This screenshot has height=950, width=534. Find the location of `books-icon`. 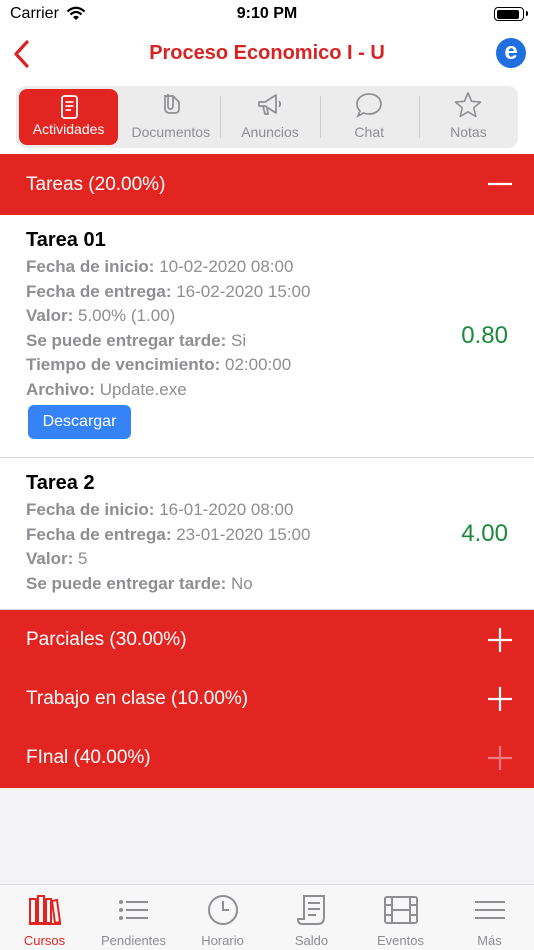

books-icon is located at coordinates (44, 910).